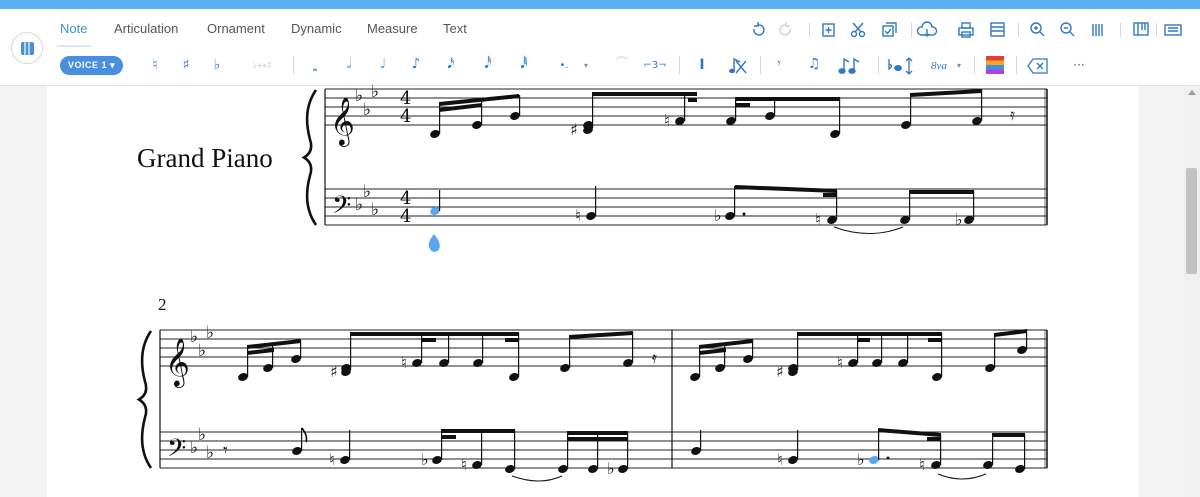 The image size is (1200, 497). I want to click on measure-number: 2, so click(162, 304).